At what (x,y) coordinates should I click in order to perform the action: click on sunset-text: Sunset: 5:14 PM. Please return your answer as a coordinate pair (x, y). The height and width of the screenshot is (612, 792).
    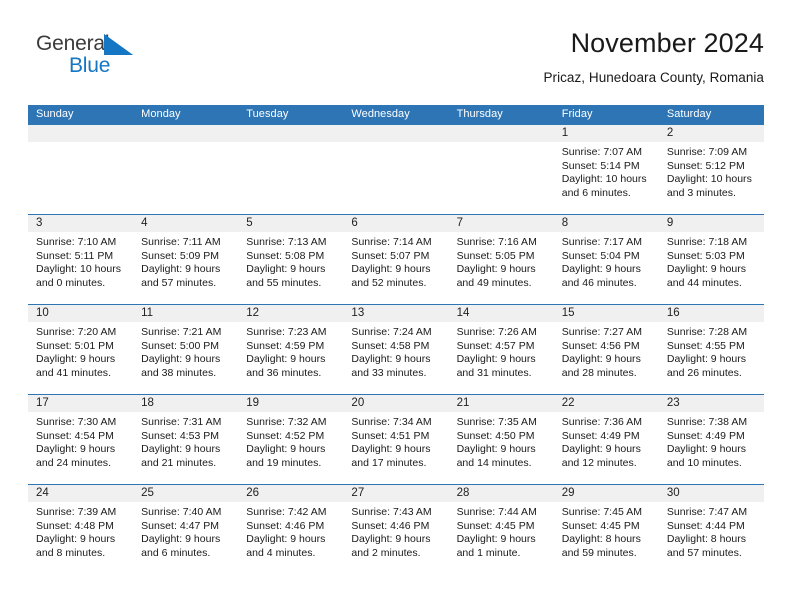
    Looking at the image, I should click on (600, 165).